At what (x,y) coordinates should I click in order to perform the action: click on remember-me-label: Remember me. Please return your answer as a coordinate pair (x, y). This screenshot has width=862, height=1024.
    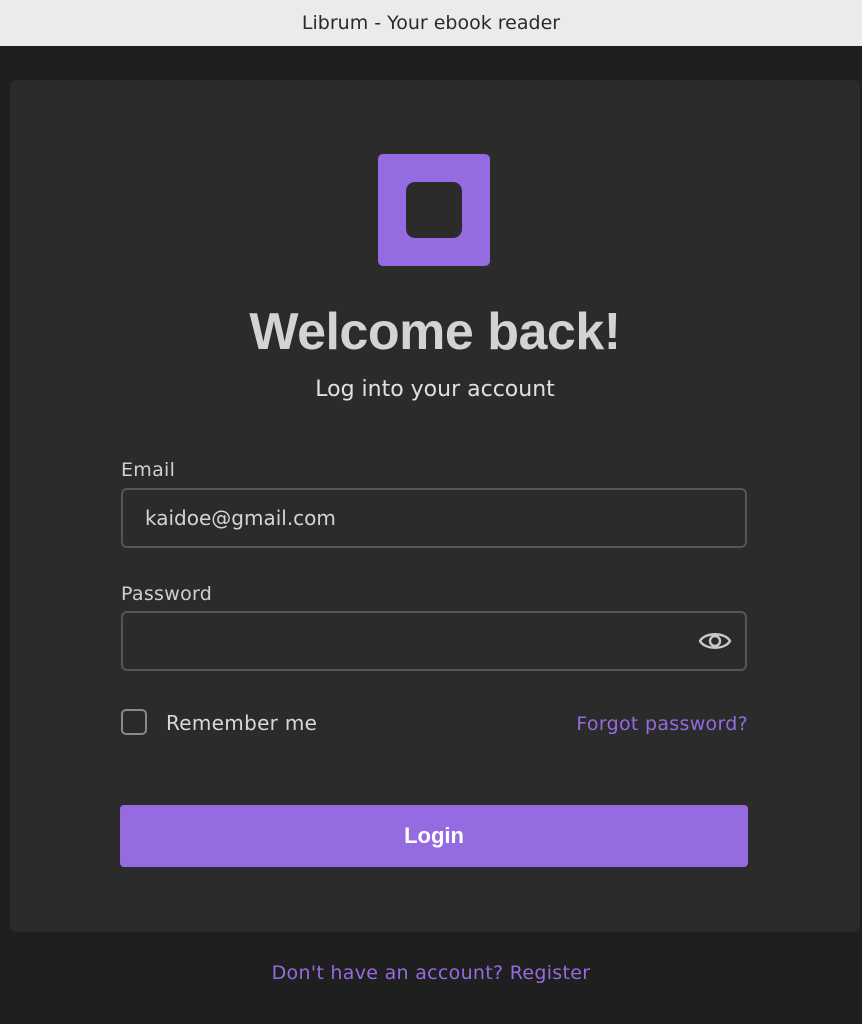
    Looking at the image, I should click on (241, 723).